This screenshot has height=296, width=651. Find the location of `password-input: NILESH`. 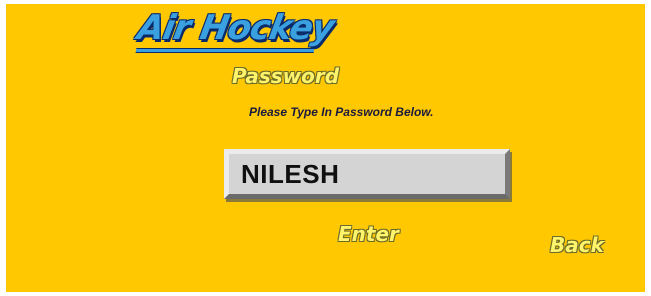

password-input: NILESH is located at coordinates (367, 174).